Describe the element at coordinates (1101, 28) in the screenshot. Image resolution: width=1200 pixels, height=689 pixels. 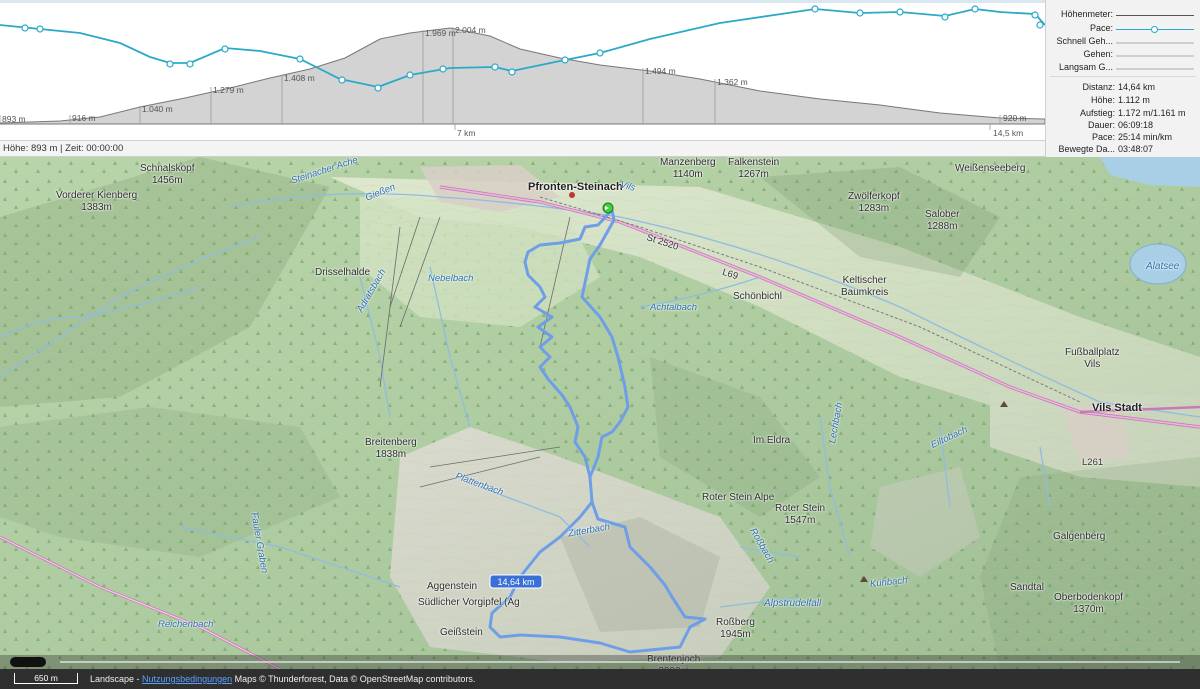
I see `legend-label: Pace:` at that location.